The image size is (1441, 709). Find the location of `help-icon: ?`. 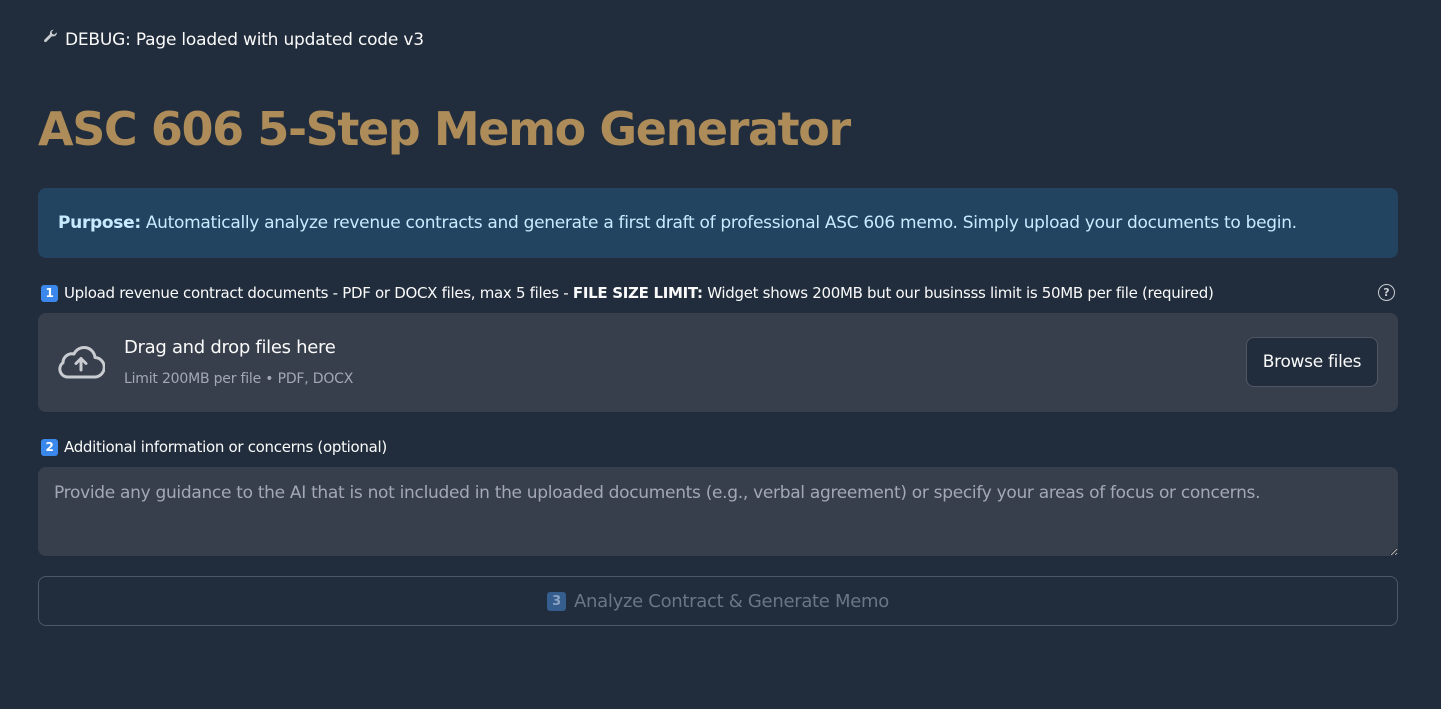

help-icon: ? is located at coordinates (1386, 292).